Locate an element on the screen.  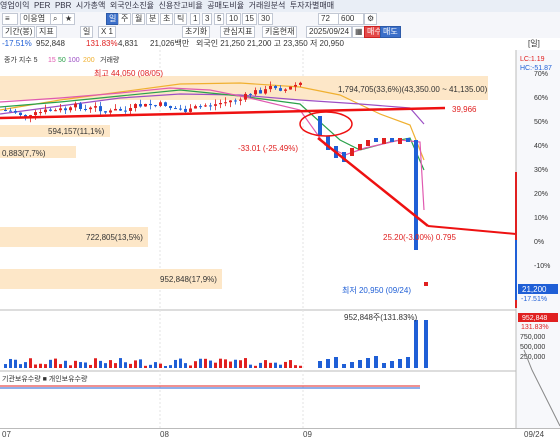
top-menu-item: 외국인소진율 is located at coordinates (132, 5).